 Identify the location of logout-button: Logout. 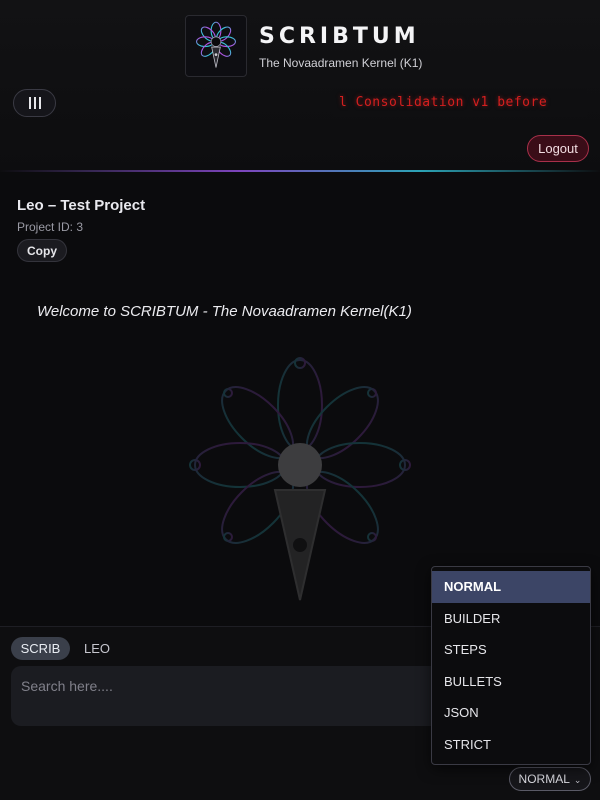
(558, 148).